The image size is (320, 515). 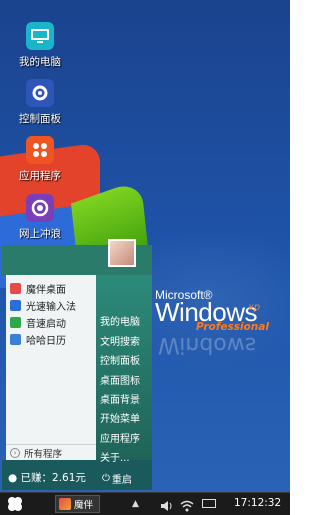 I want to click on desktop-icon-browser: 网上冲浪, so click(x=40, y=217).